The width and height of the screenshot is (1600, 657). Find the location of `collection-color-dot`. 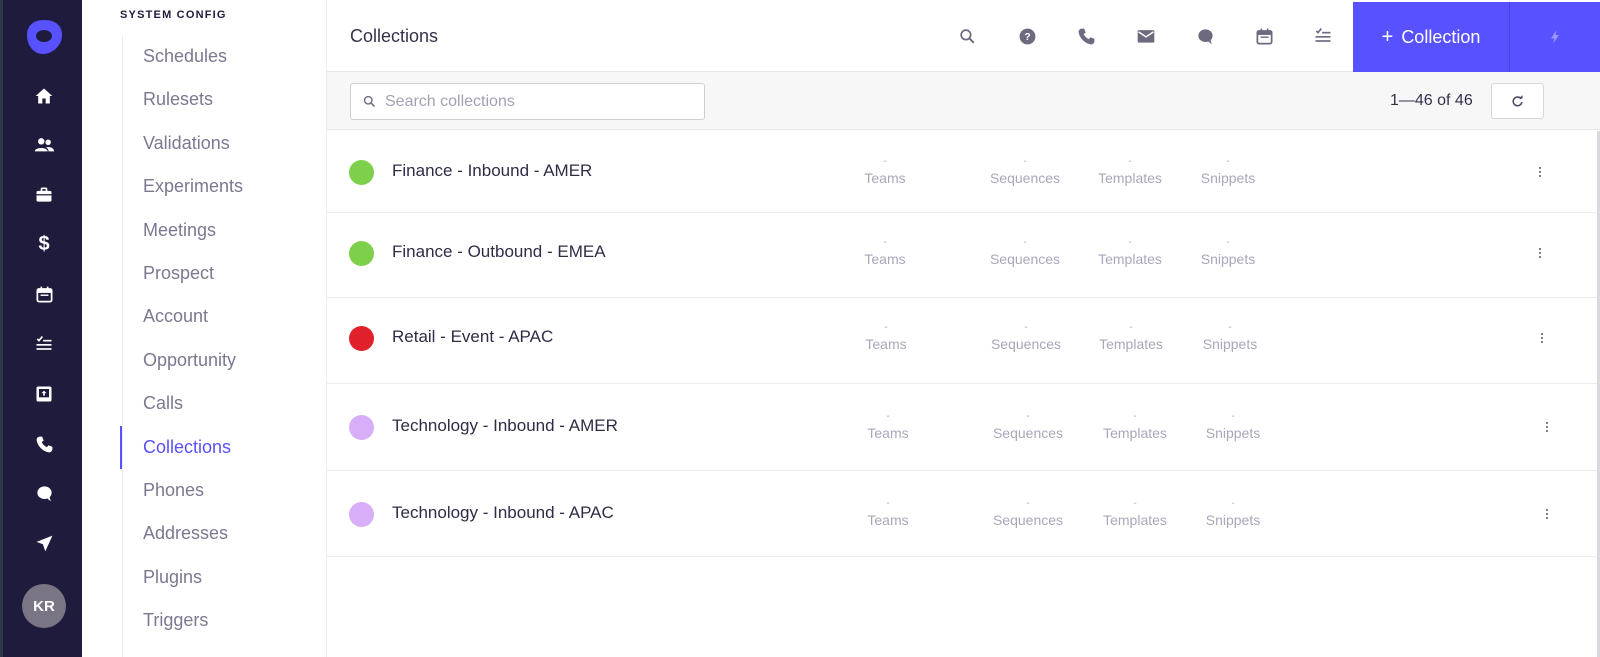

collection-color-dot is located at coordinates (361, 253).